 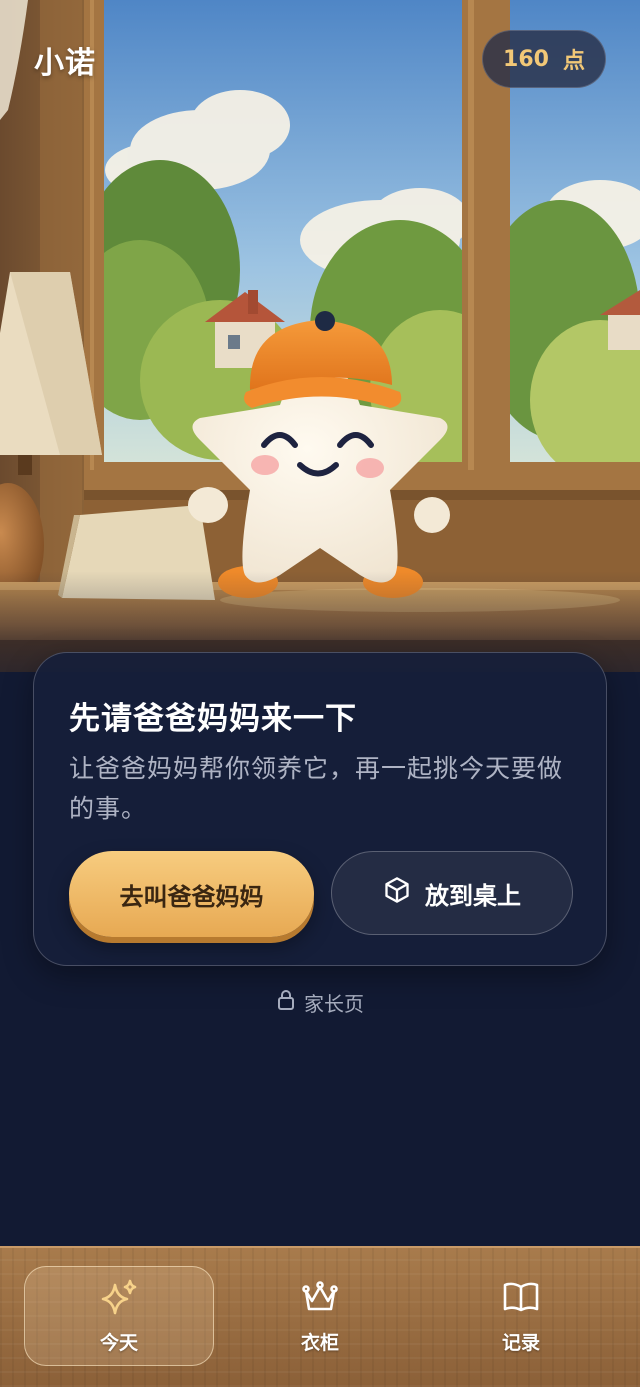 What do you see at coordinates (65, 63) in the screenshot?
I see `app-title: 小诺` at bounding box center [65, 63].